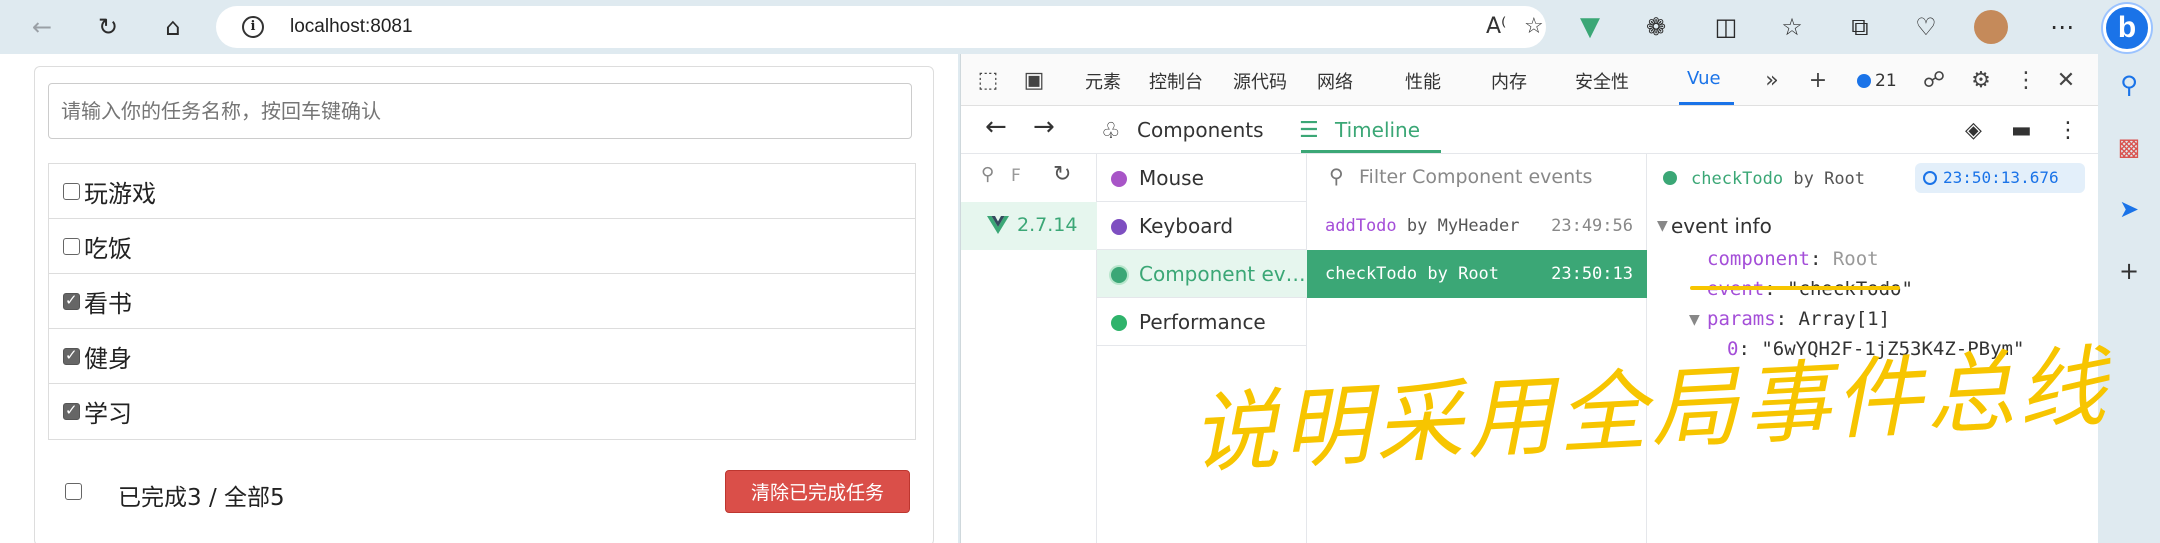 The width and height of the screenshot is (2160, 543). I want to click on field-key: params, so click(1741, 319).